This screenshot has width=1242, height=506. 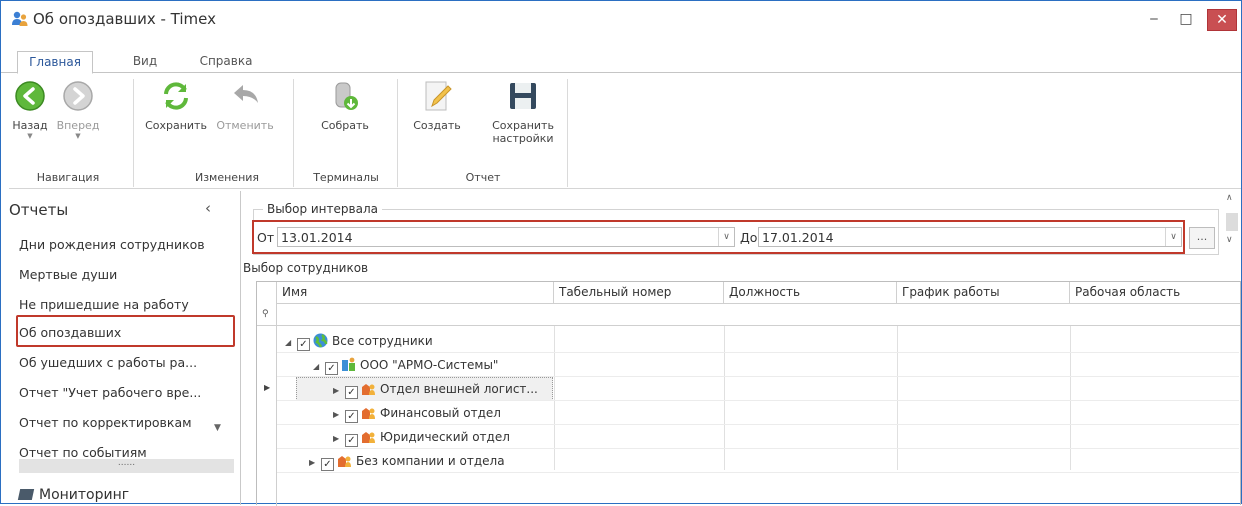 What do you see at coordinates (437, 105) in the screenshot?
I see `create-button: Создать` at bounding box center [437, 105].